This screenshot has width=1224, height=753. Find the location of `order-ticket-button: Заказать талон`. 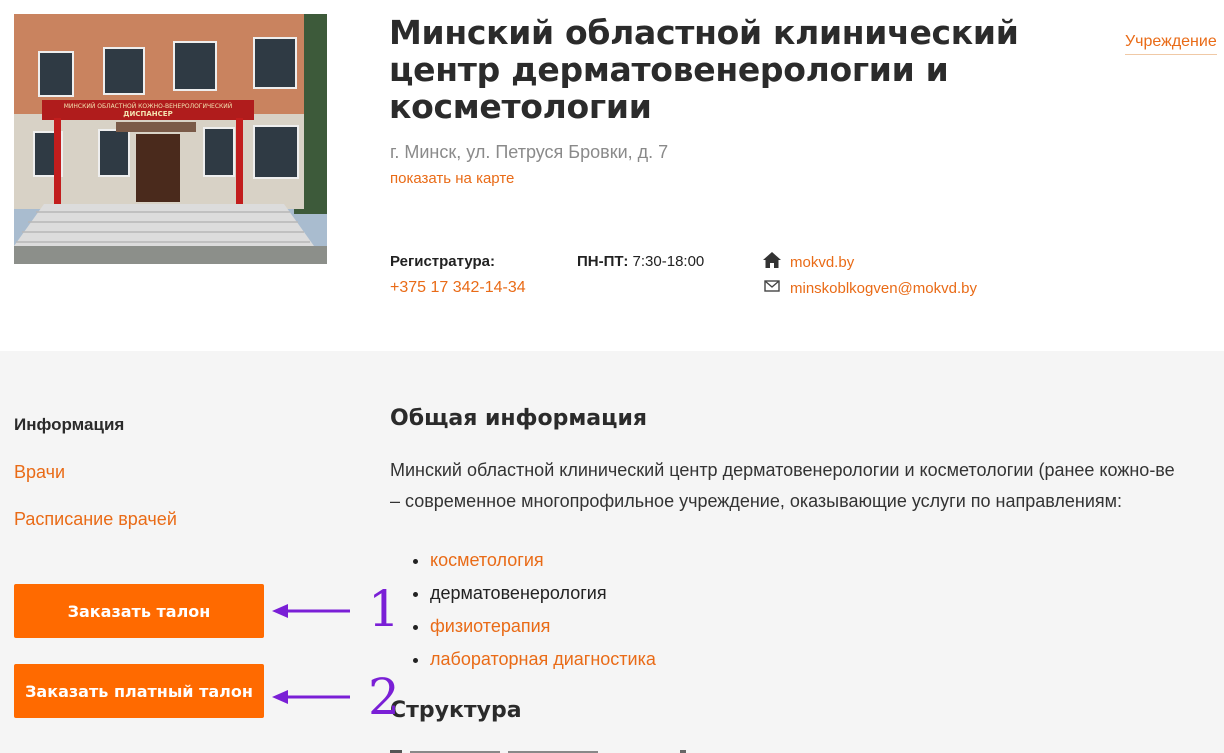

order-ticket-button: Заказать талон is located at coordinates (139, 611).